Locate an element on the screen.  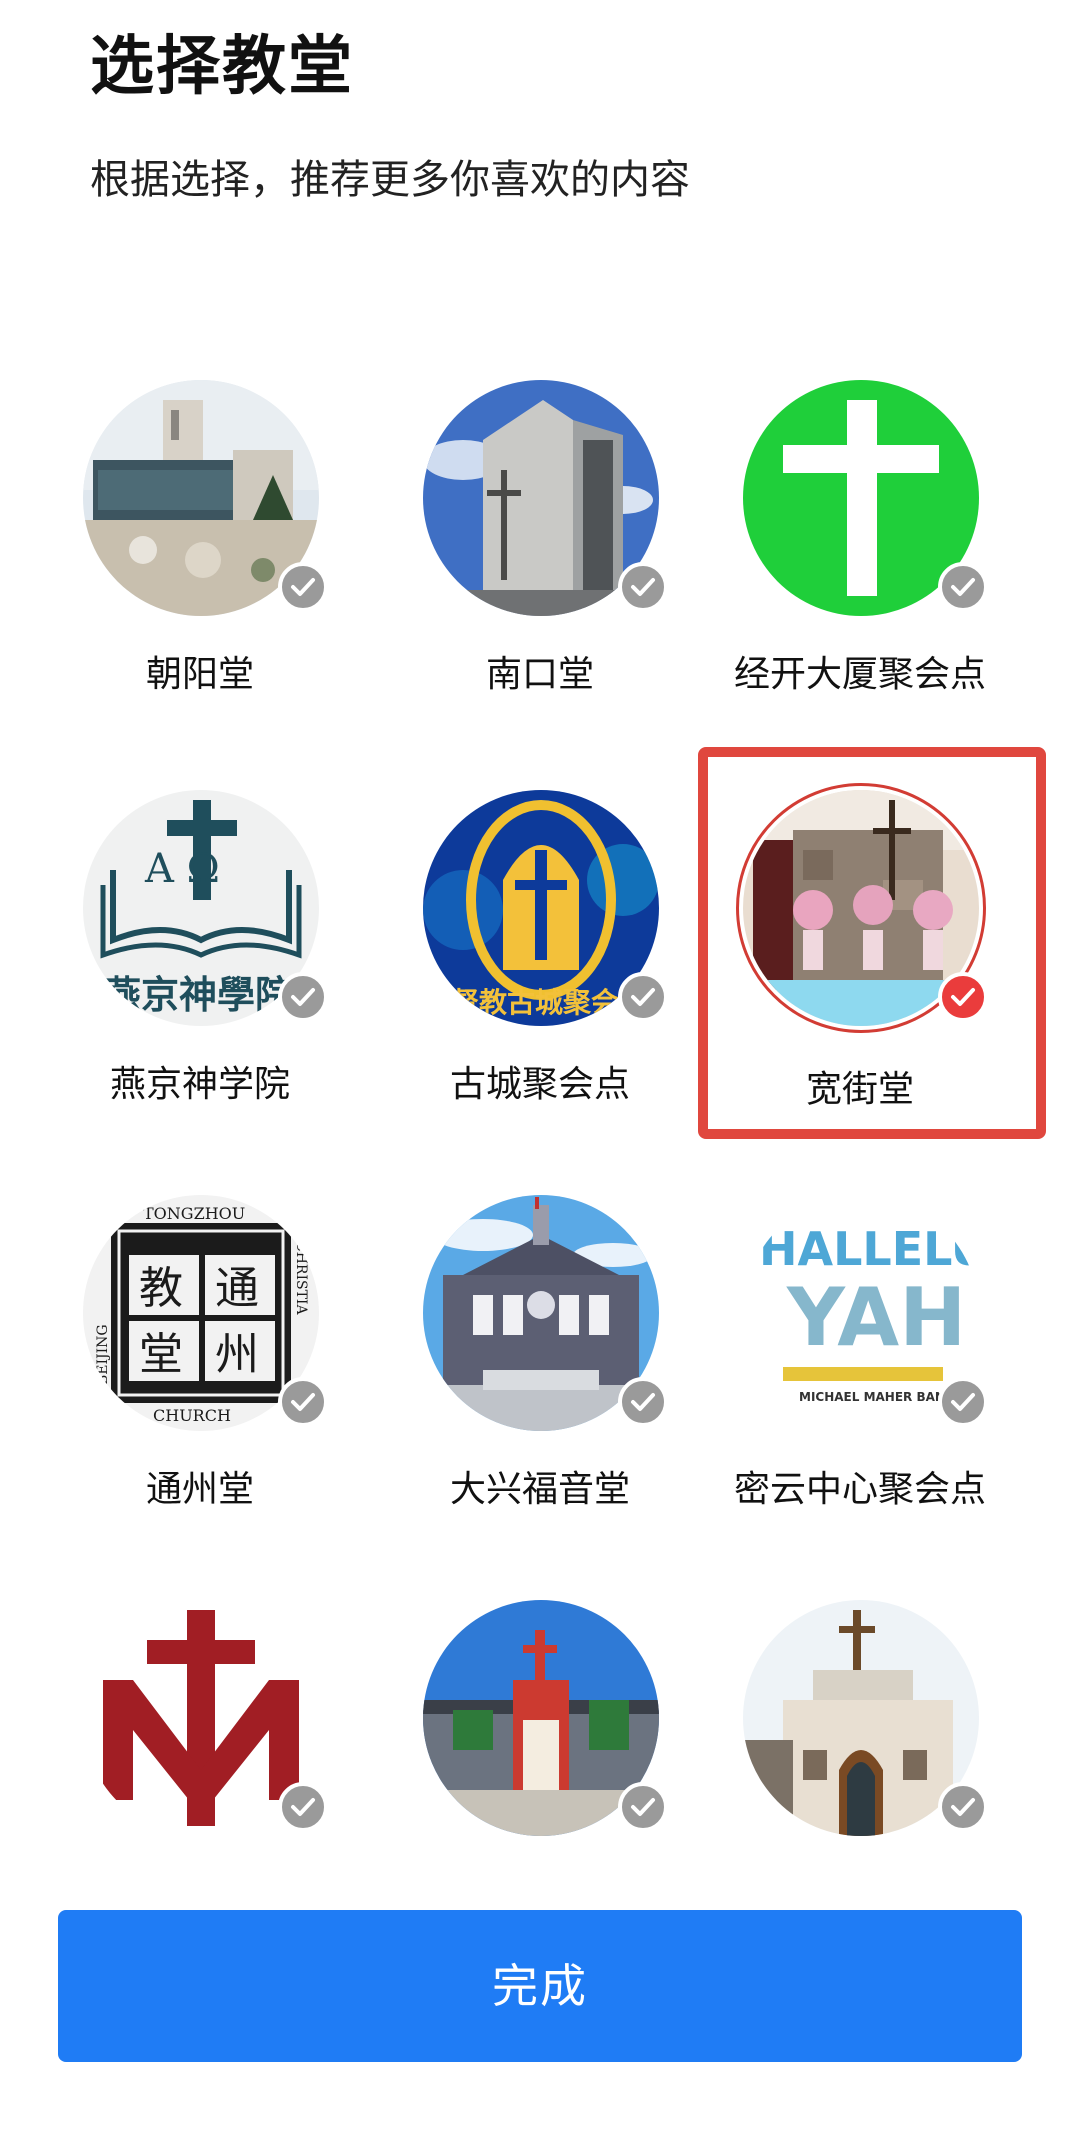
done-button: 完成 is located at coordinates (540, 1986).